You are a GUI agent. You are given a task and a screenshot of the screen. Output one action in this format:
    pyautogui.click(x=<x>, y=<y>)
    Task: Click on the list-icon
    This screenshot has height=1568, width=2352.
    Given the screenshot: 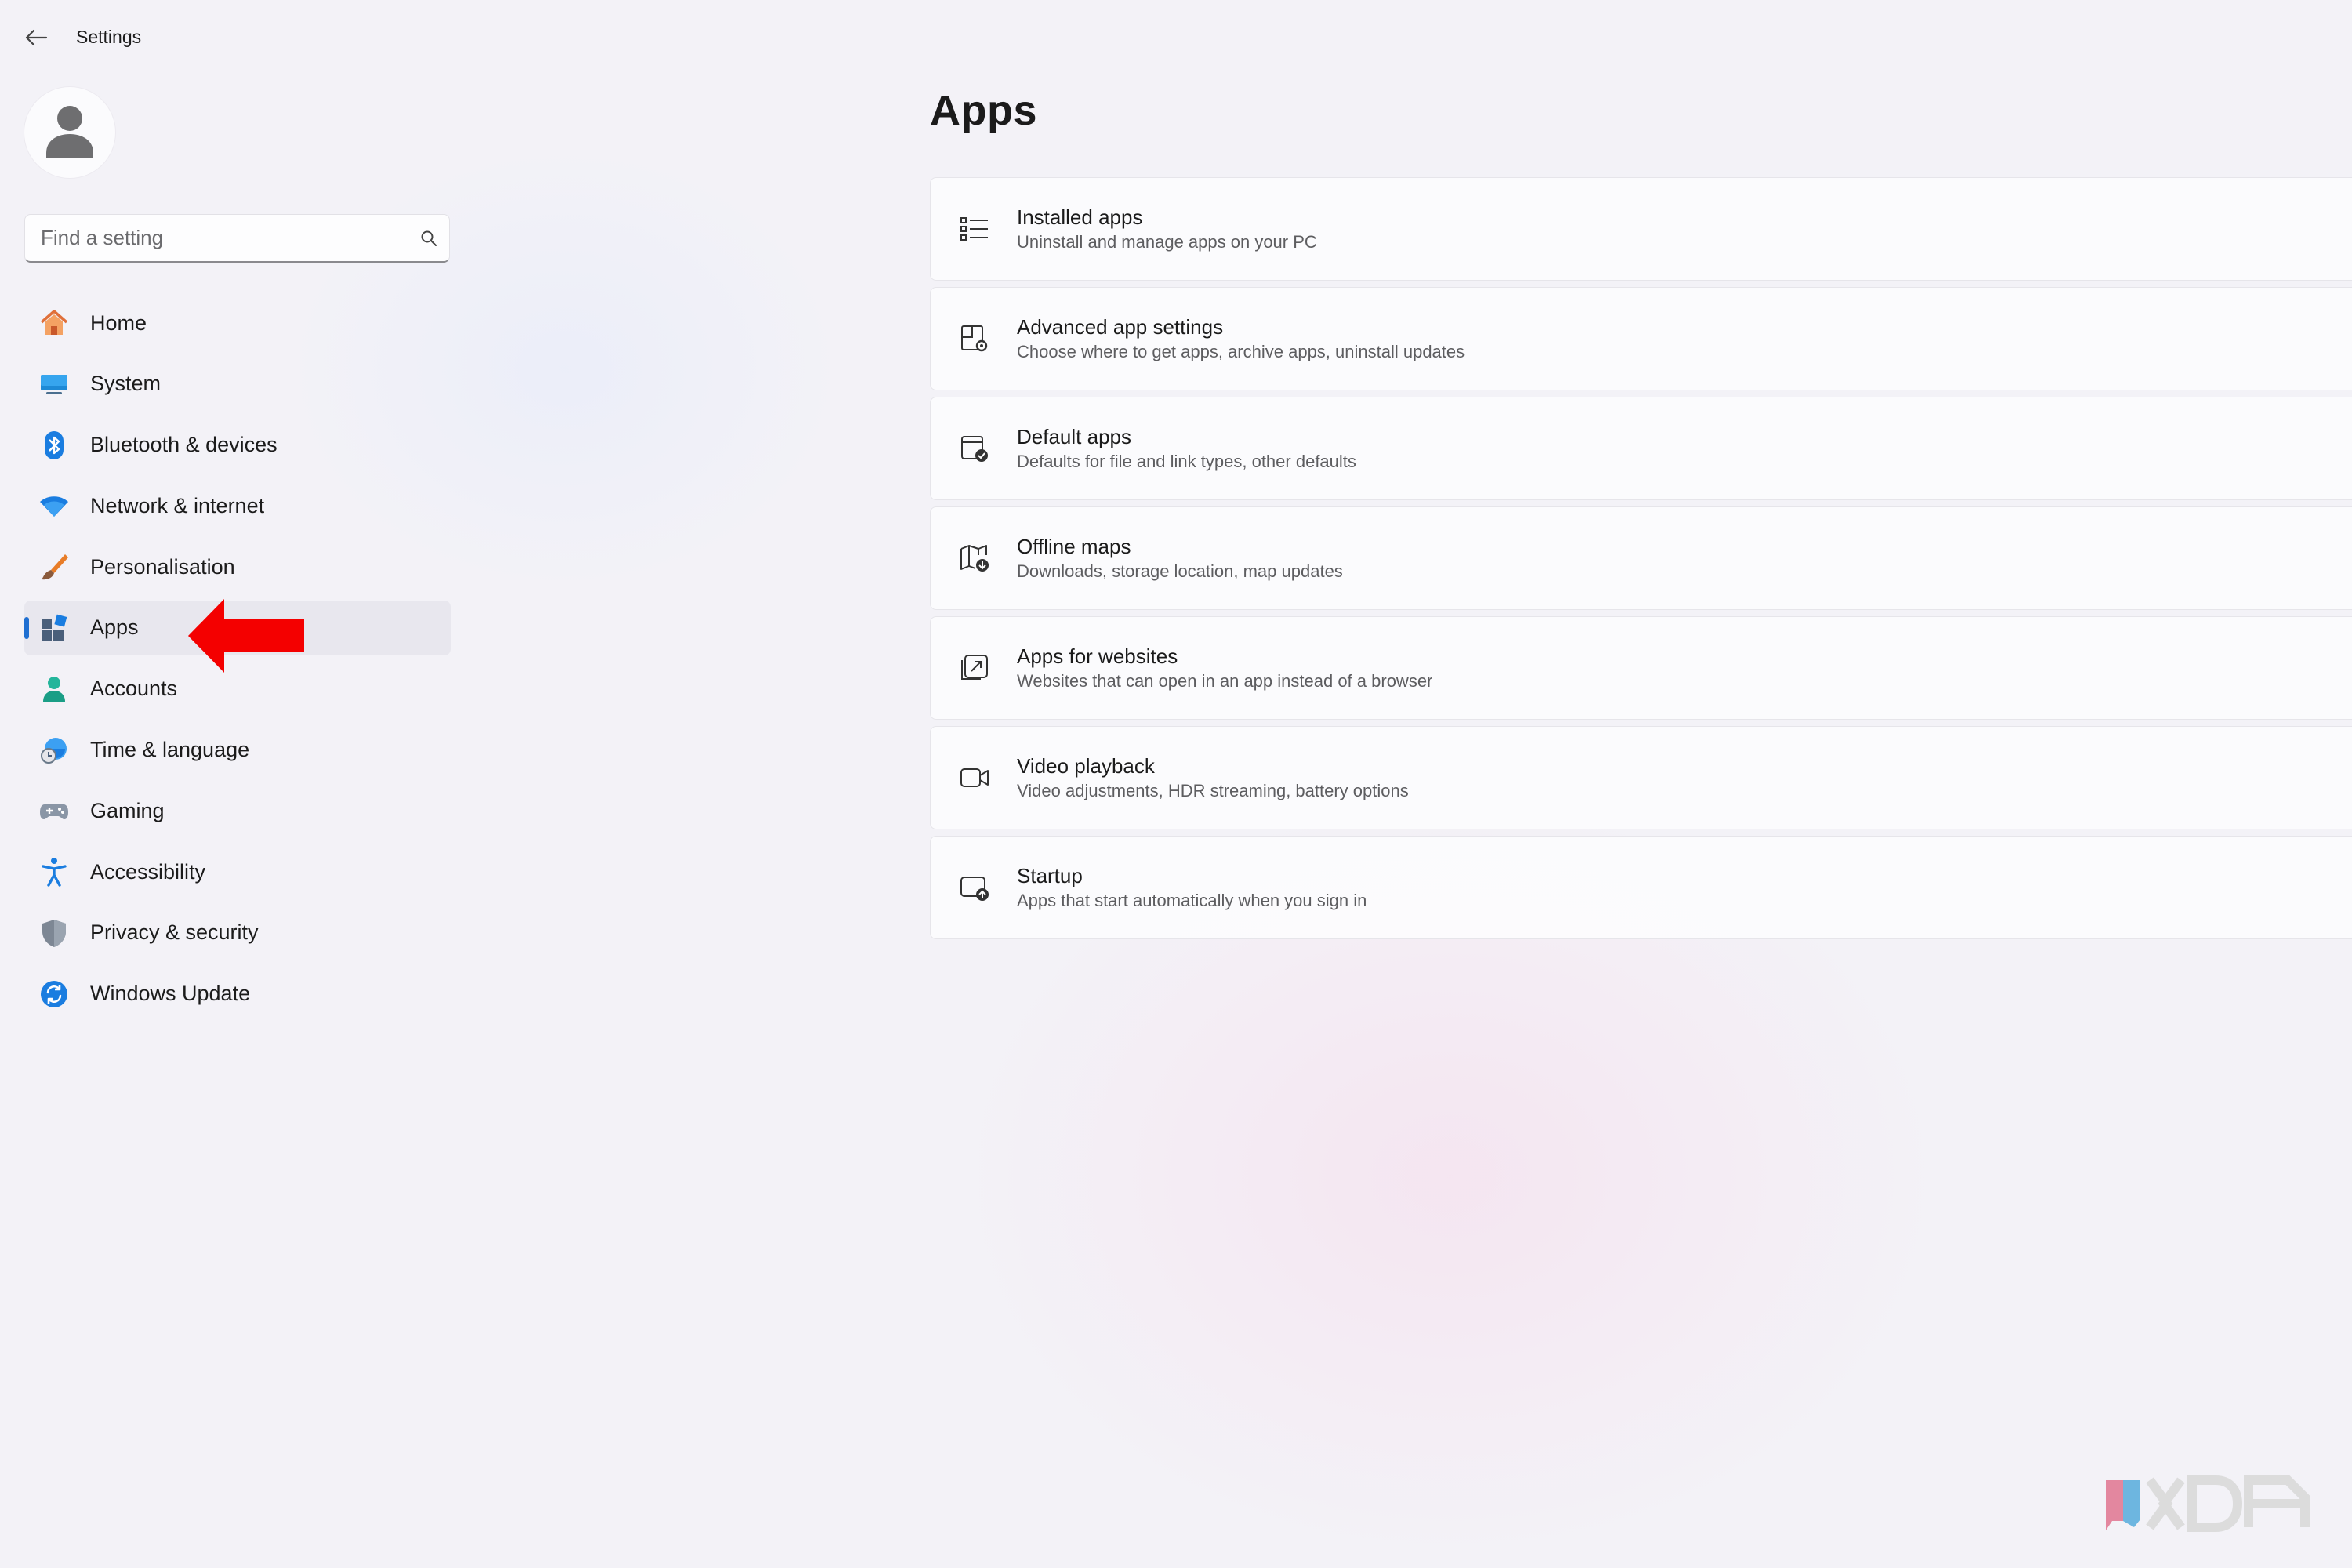 What is the action you would take?
    pyautogui.click(x=975, y=229)
    